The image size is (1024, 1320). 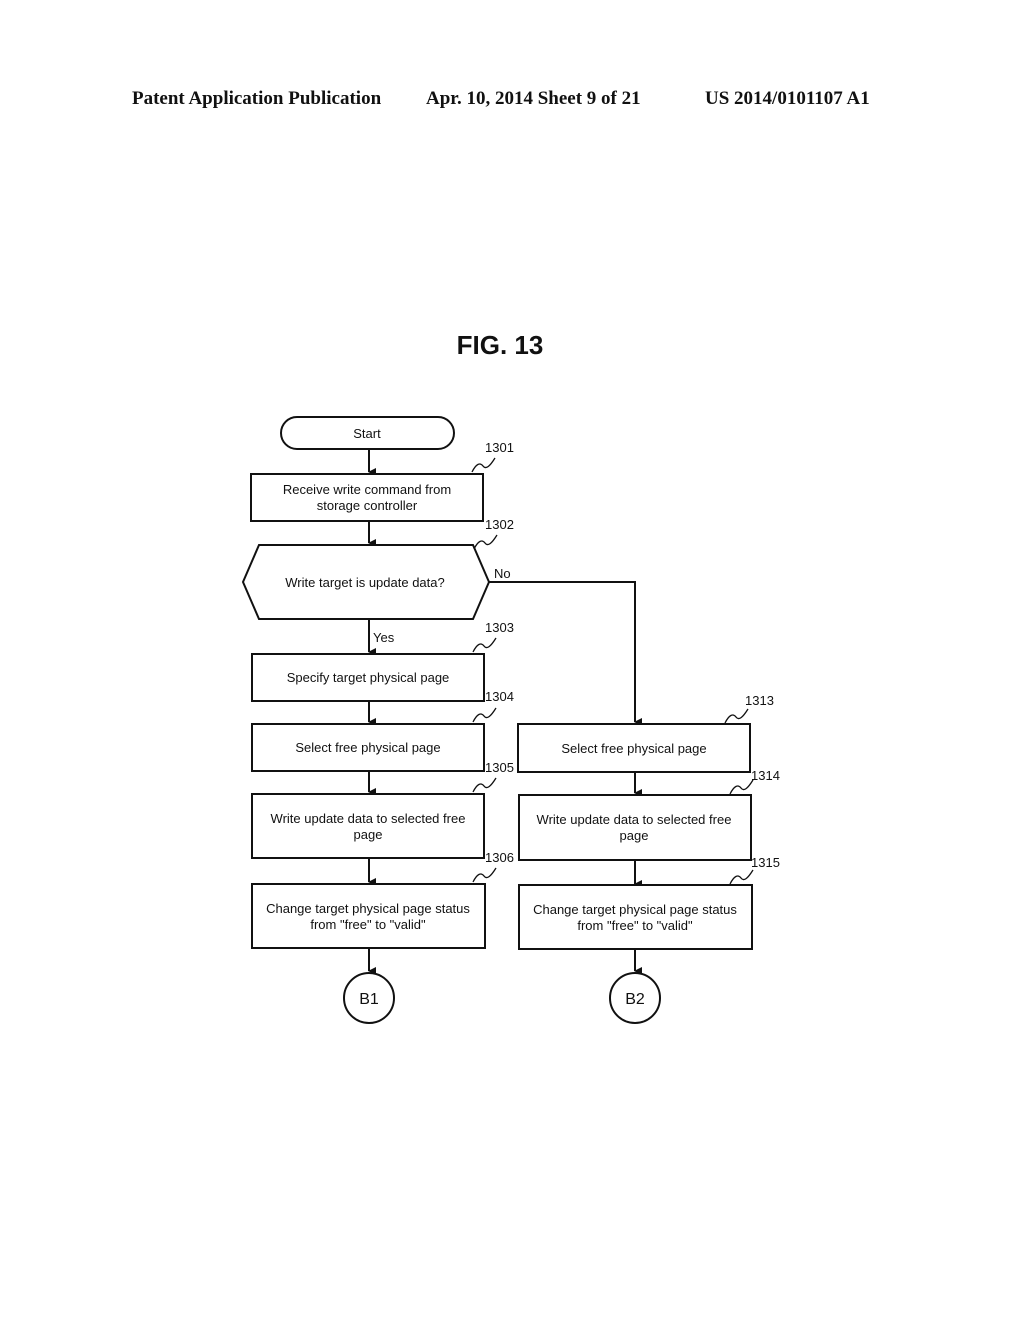 What do you see at coordinates (765, 775) in the screenshot?
I see `ref-1314: 1314` at bounding box center [765, 775].